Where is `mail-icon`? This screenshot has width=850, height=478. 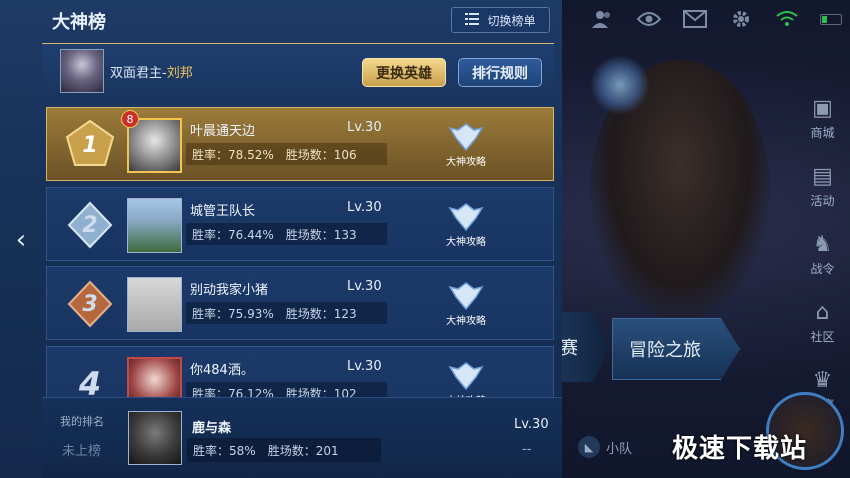
mail-icon is located at coordinates (695, 19).